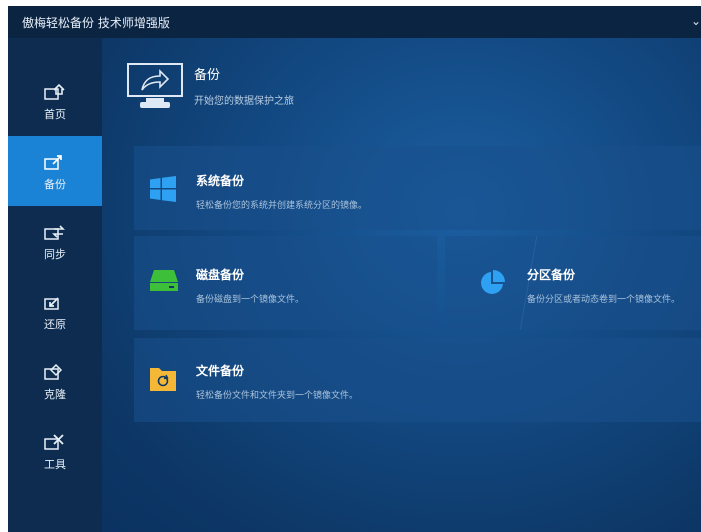  Describe the element at coordinates (250, 300) in the screenshot. I see `option-description: 备份磁盘到一个镜像文件。` at that location.